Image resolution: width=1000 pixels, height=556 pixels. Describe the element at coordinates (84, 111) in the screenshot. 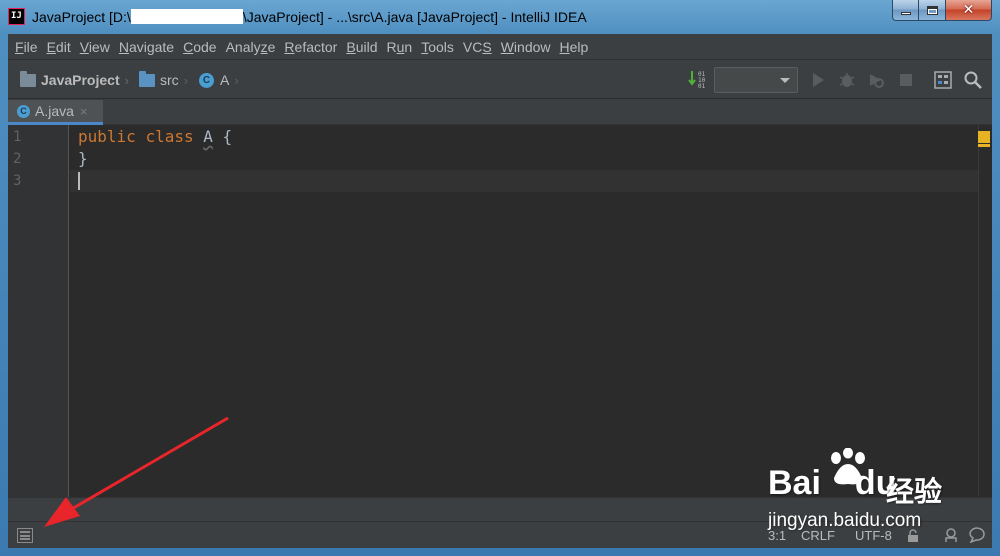

I see `tab-close-icon: ×` at that location.